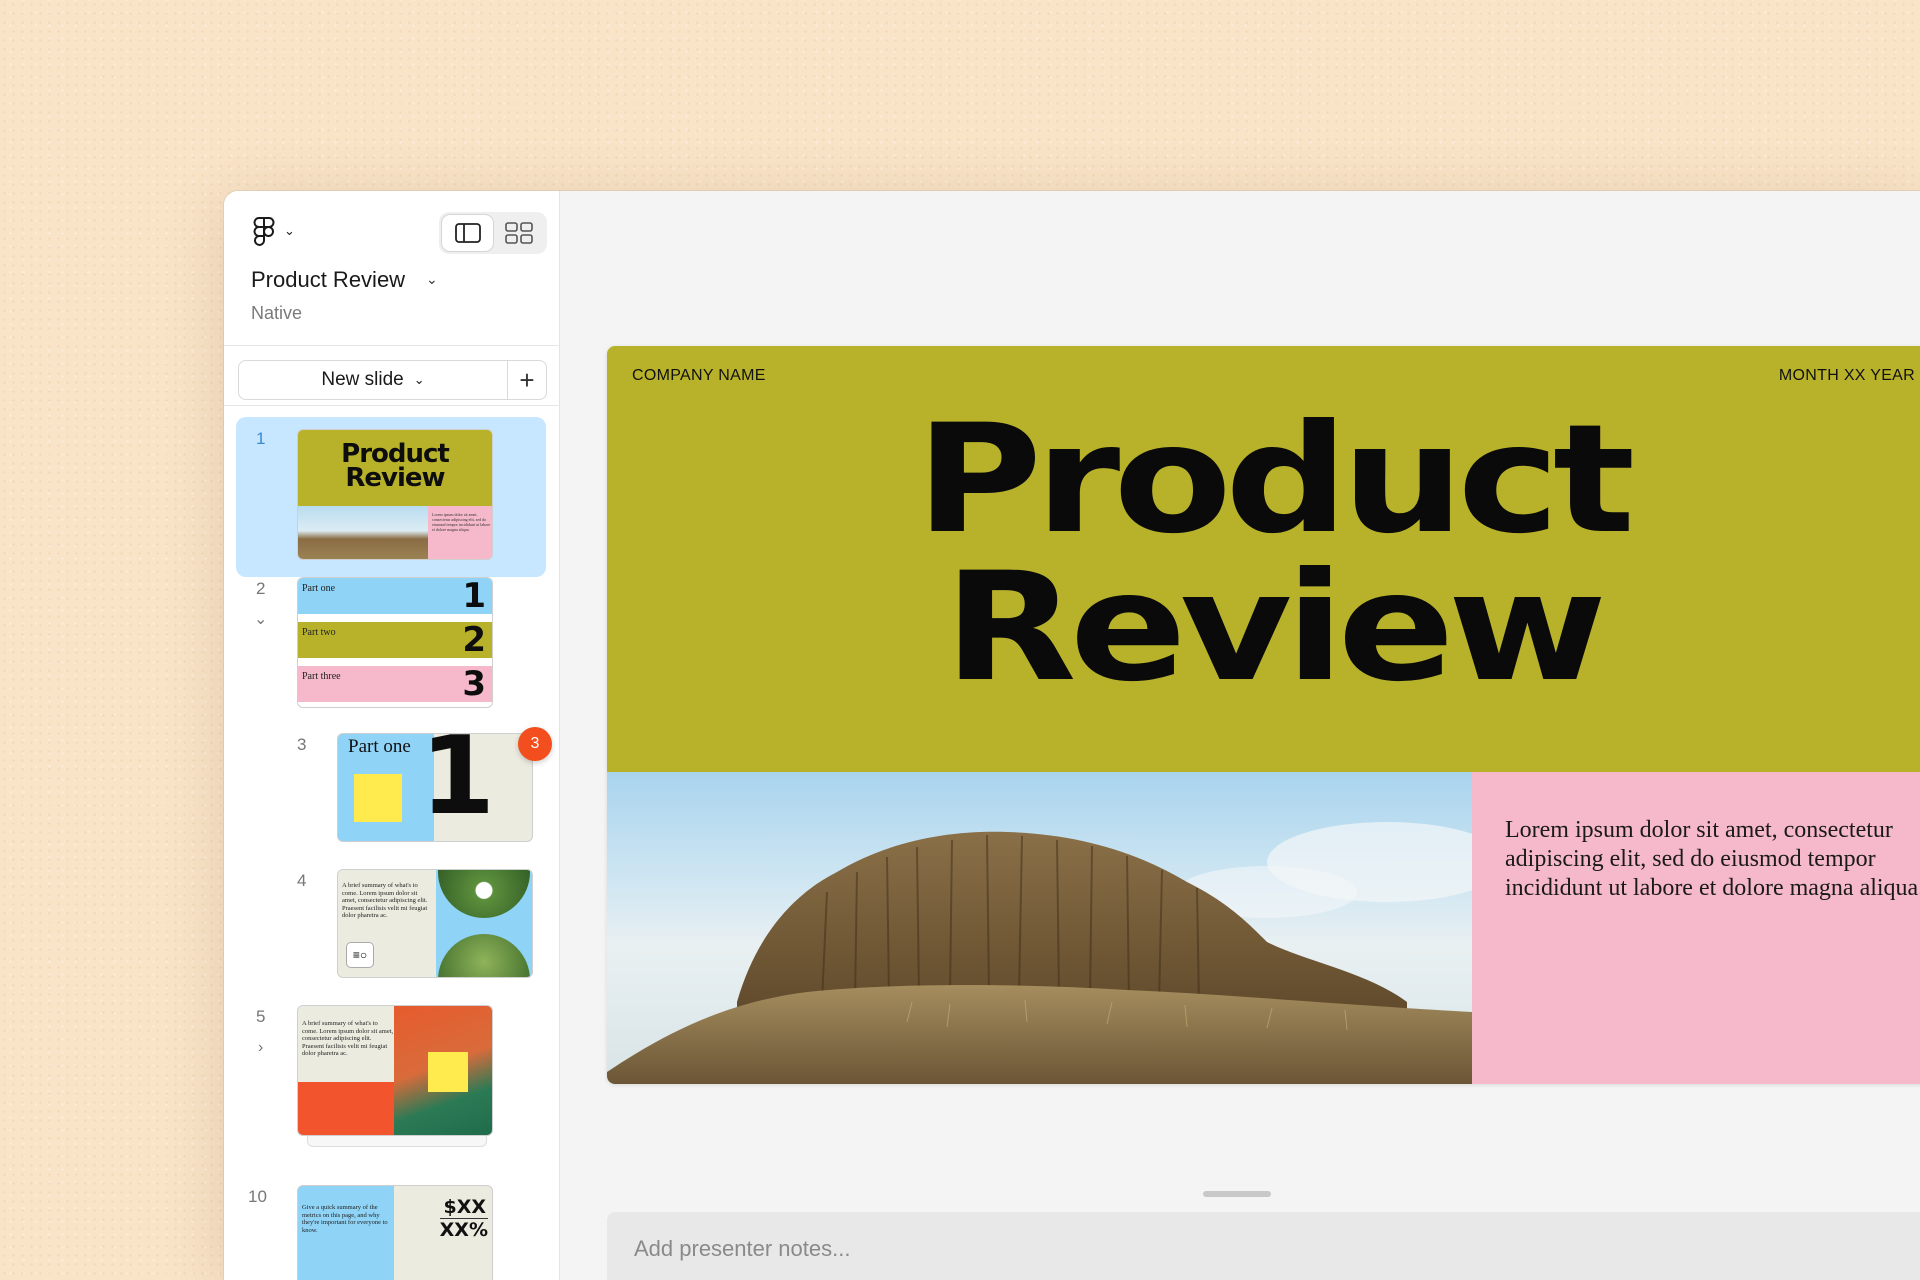 The image size is (1920, 1280). Describe the element at coordinates (289, 231) in the screenshot. I see `menu-chevron-down-icon: ⌄` at that location.